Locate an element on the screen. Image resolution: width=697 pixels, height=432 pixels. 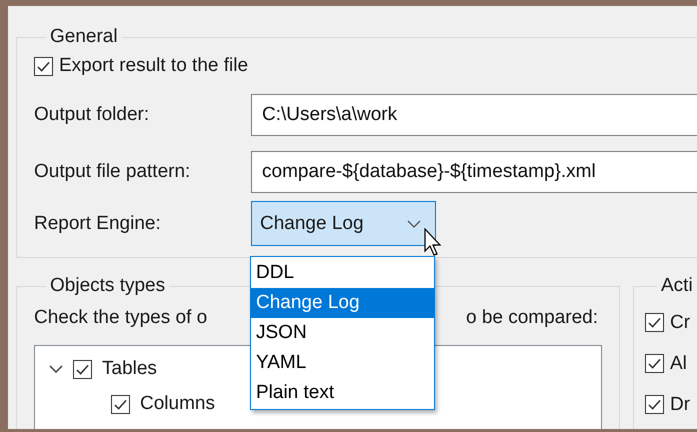
dropdown-option: DDL is located at coordinates (342, 273).